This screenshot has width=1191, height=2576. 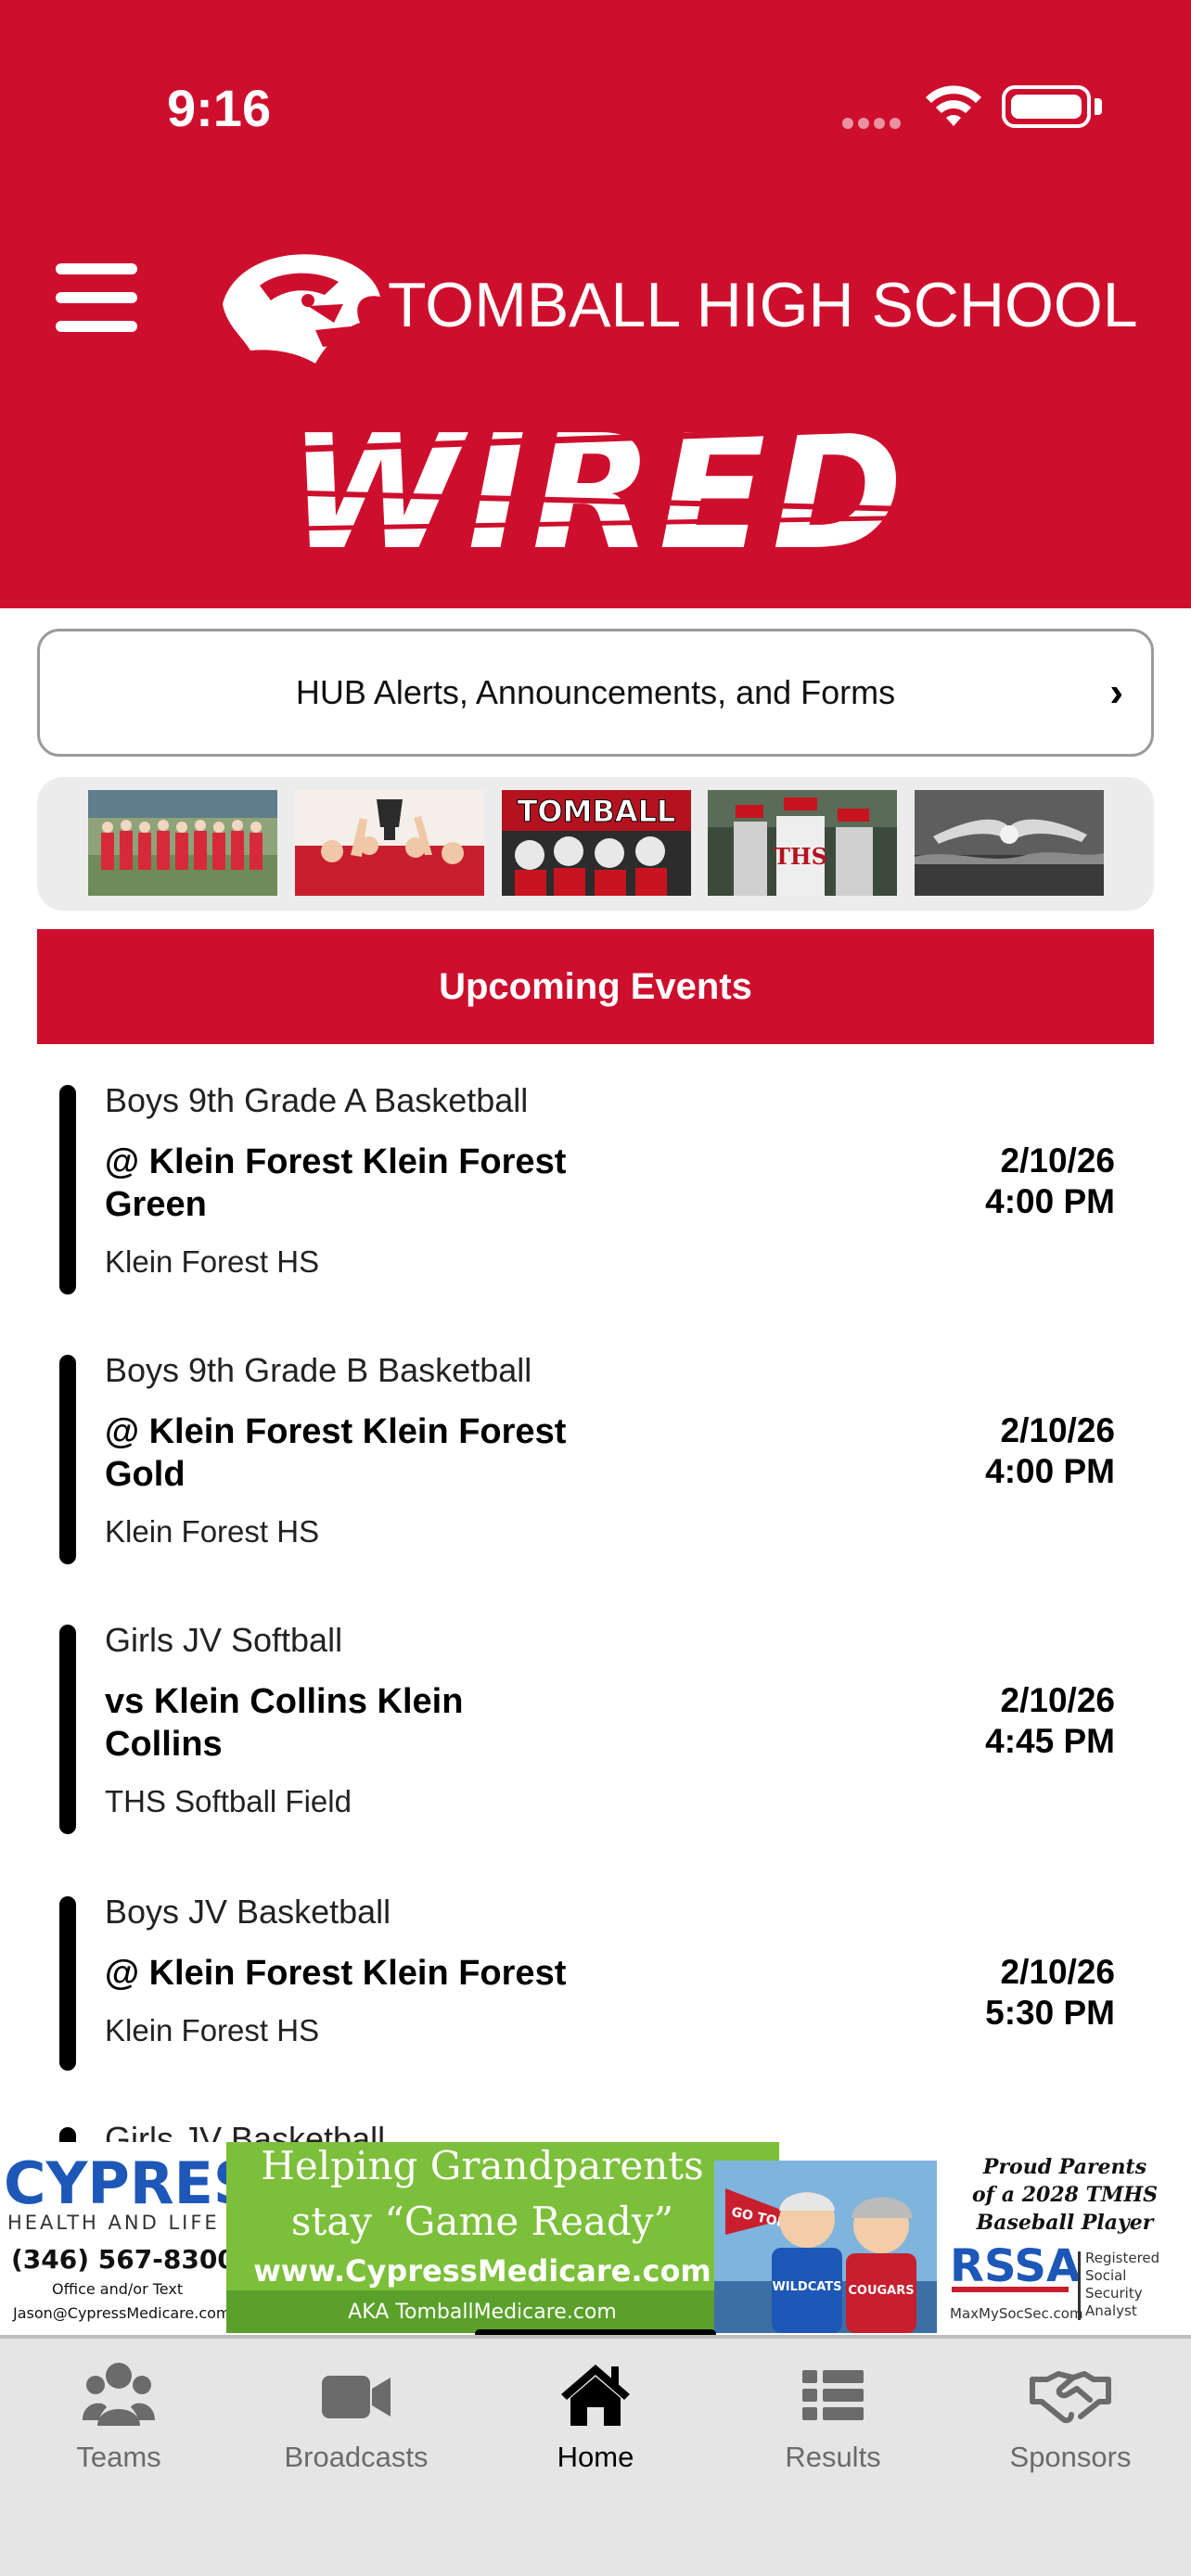 What do you see at coordinates (248, 1912) in the screenshot?
I see `event-sport: Boys JV Basketball` at bounding box center [248, 1912].